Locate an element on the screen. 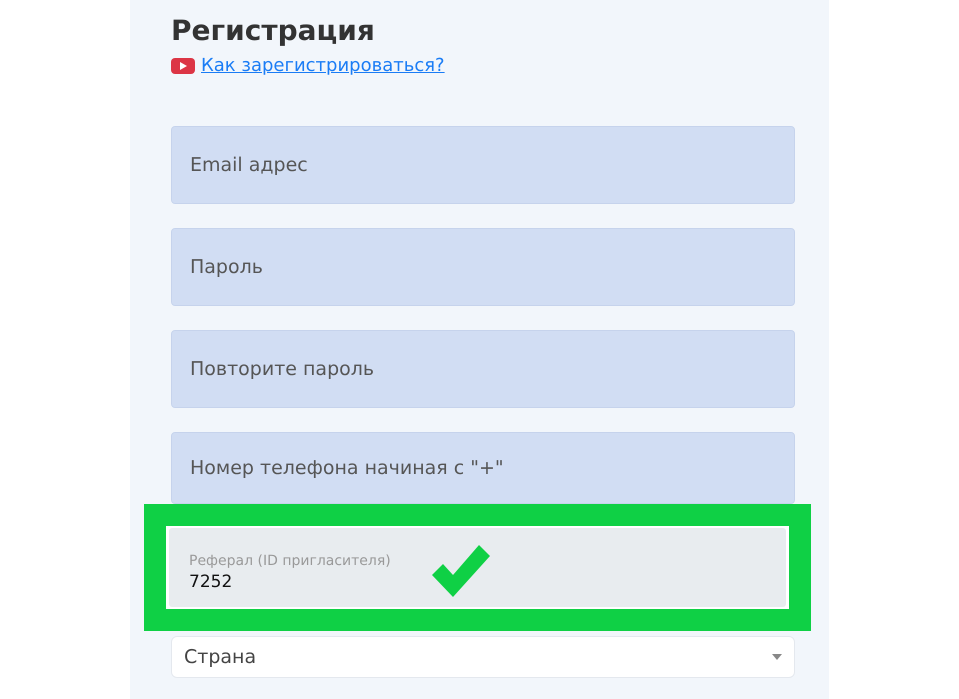 This screenshot has width=959, height=699. input-field: 7252 is located at coordinates (289, 582).